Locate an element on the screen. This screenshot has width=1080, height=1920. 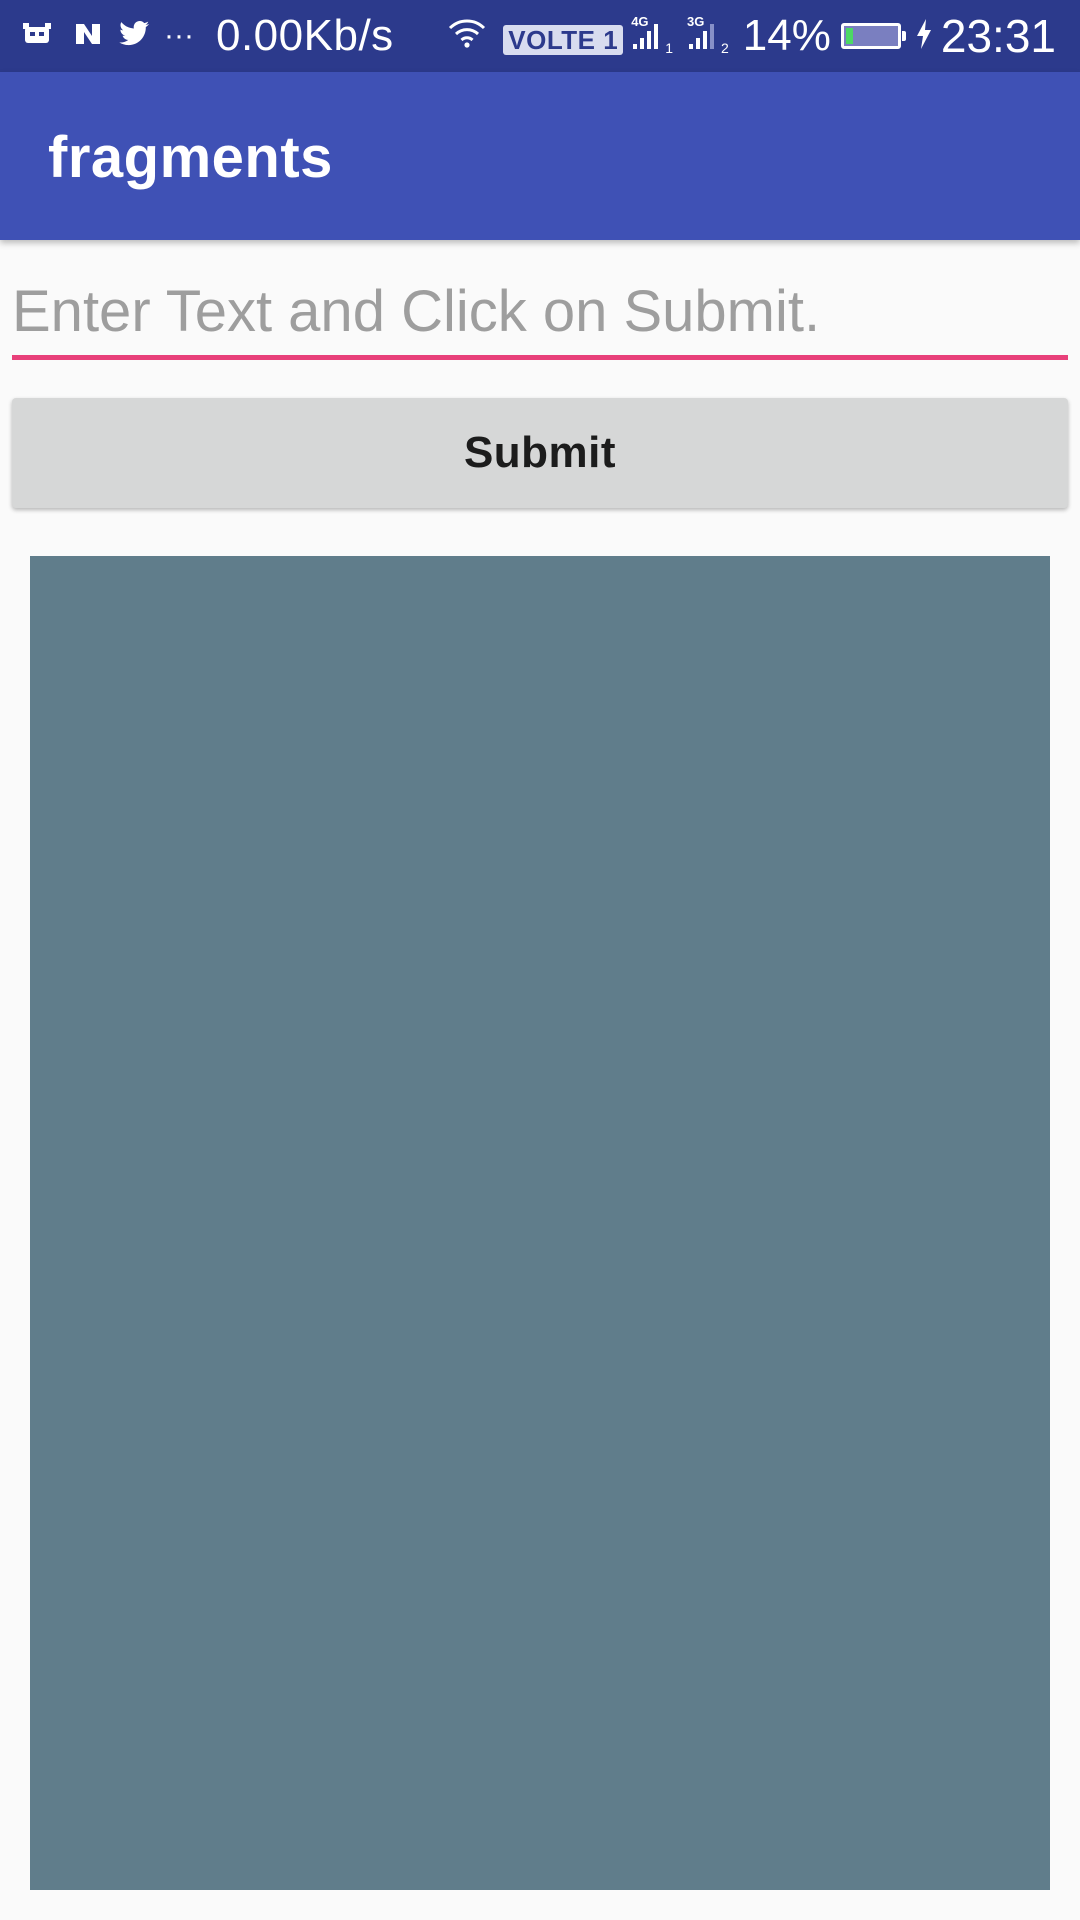
status-bar-left: ··· 0.00Kb/s is located at coordinates (208, 36).